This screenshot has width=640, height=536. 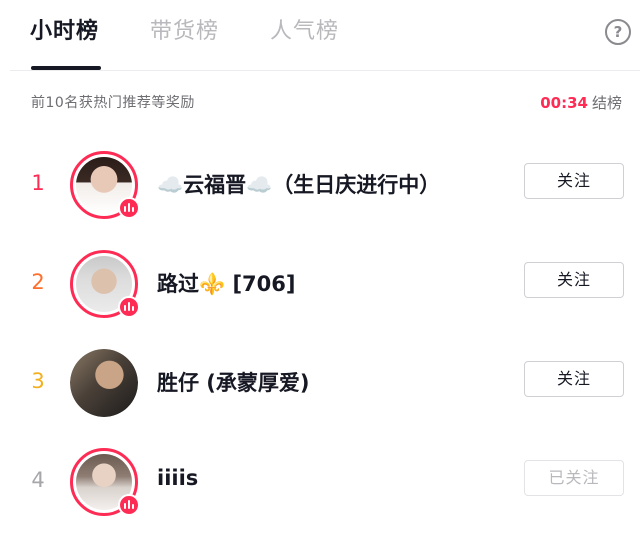 I want to click on username: ☁️云福晋☁️（生日庆进行中）, so click(x=299, y=185).